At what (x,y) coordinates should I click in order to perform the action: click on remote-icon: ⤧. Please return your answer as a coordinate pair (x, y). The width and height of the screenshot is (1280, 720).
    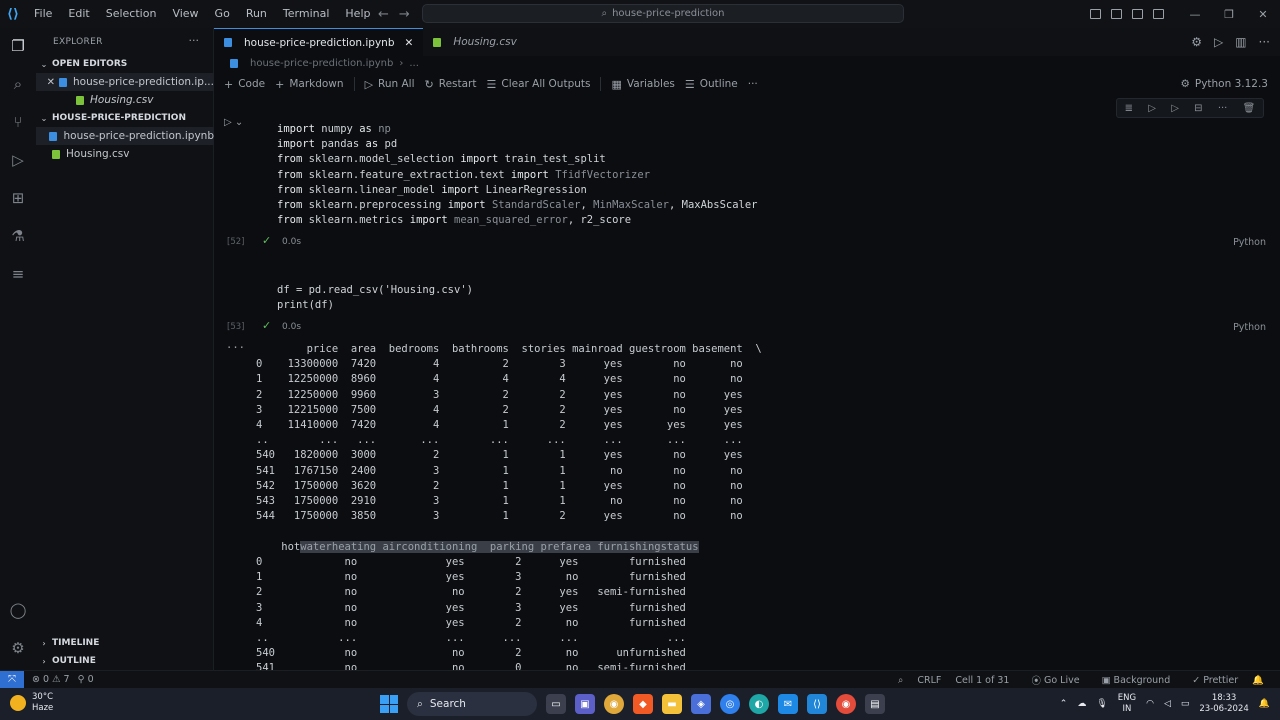
    Looking at the image, I should click on (12, 679).